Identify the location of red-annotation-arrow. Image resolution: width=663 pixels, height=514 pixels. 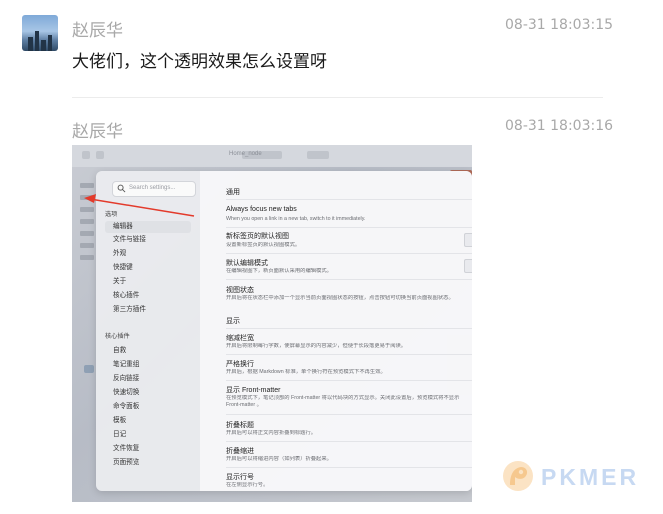
(139, 205).